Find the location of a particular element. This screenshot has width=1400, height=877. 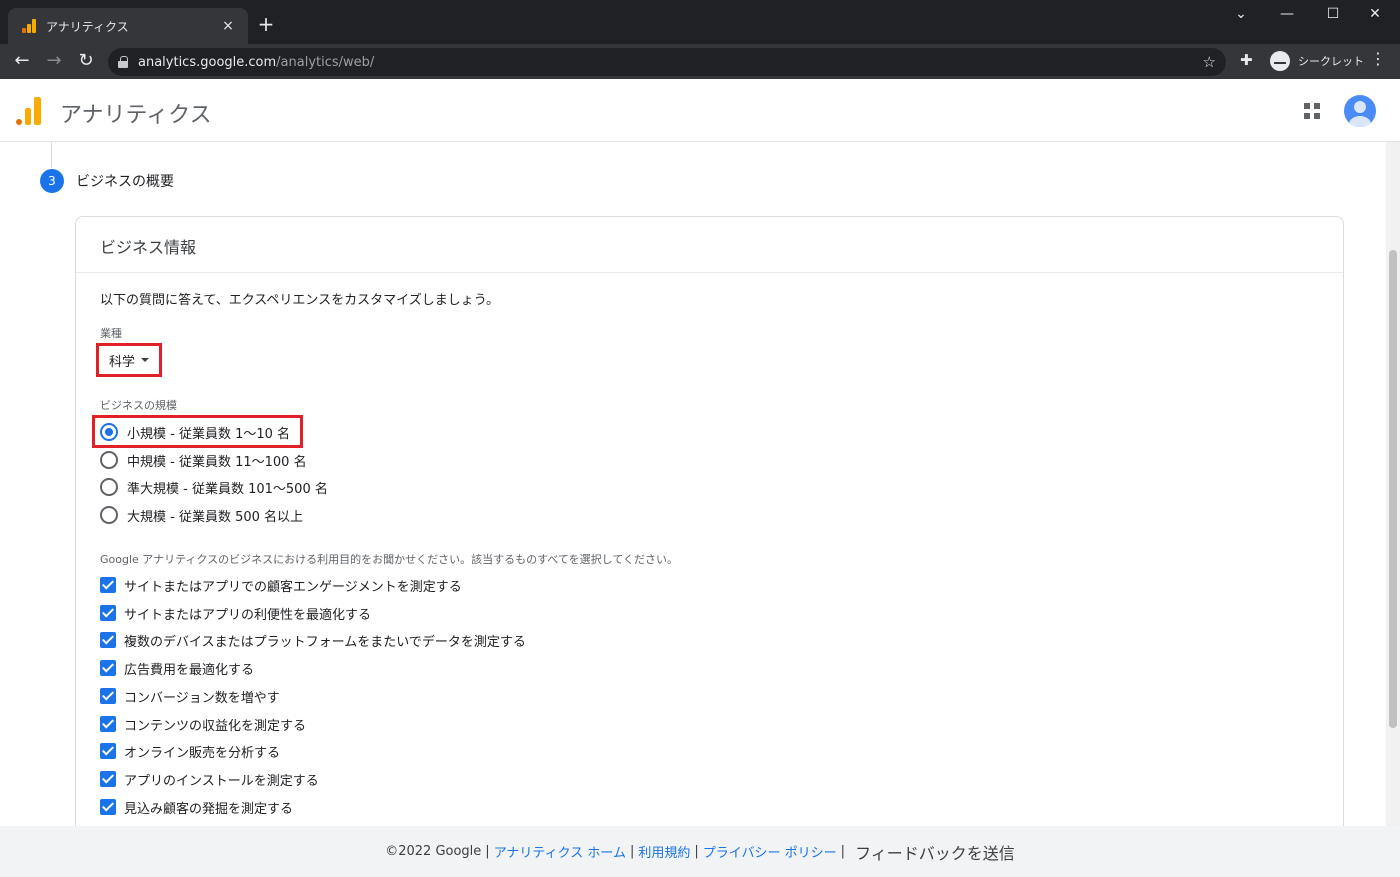

dropdown-caret-icon is located at coordinates (145, 360).